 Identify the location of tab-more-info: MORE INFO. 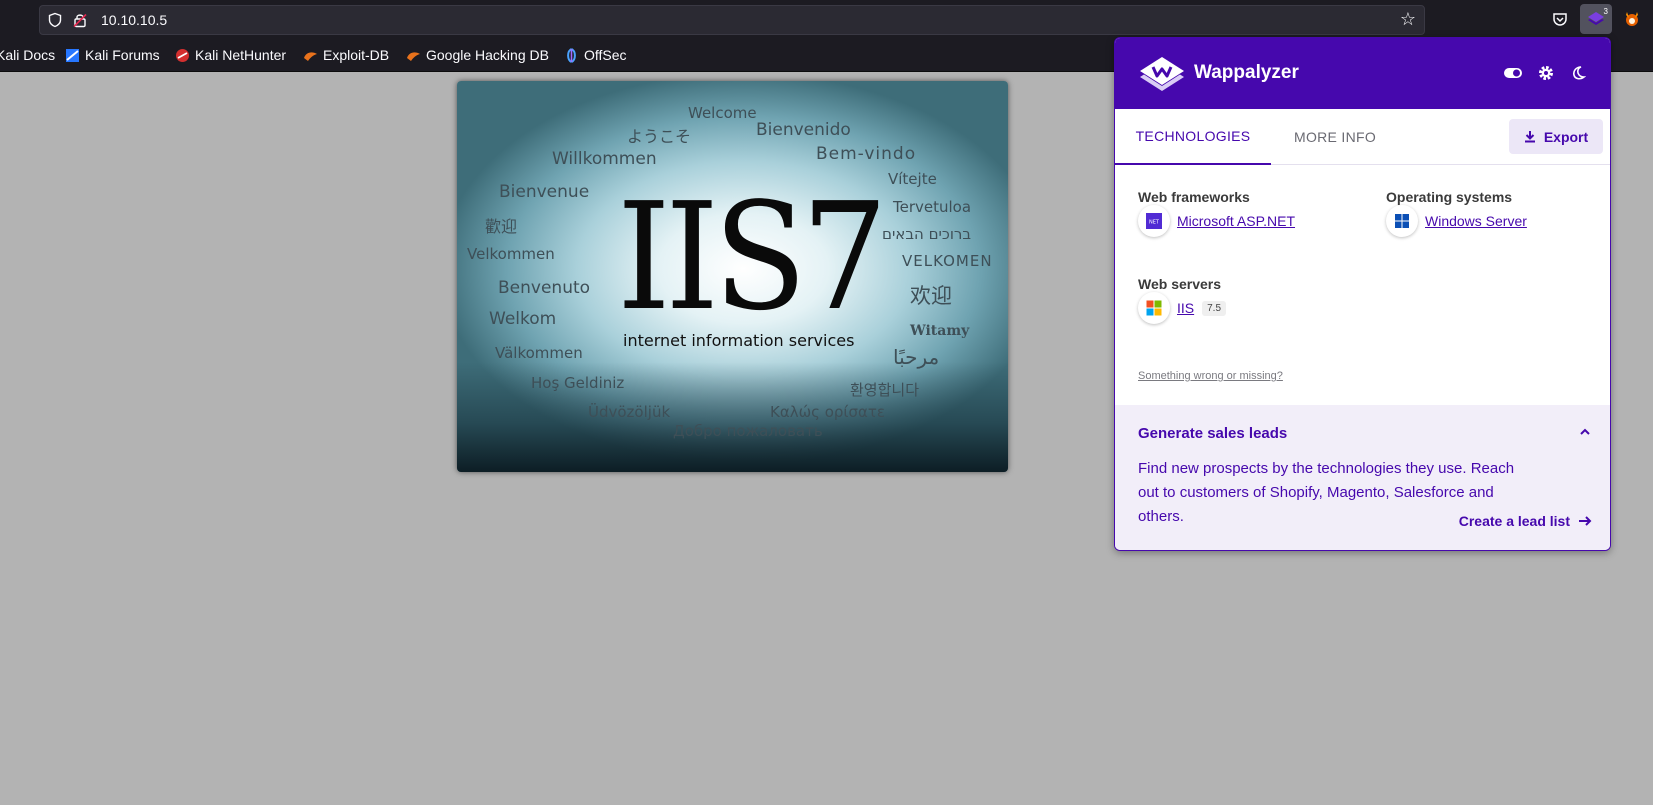
(1335, 137).